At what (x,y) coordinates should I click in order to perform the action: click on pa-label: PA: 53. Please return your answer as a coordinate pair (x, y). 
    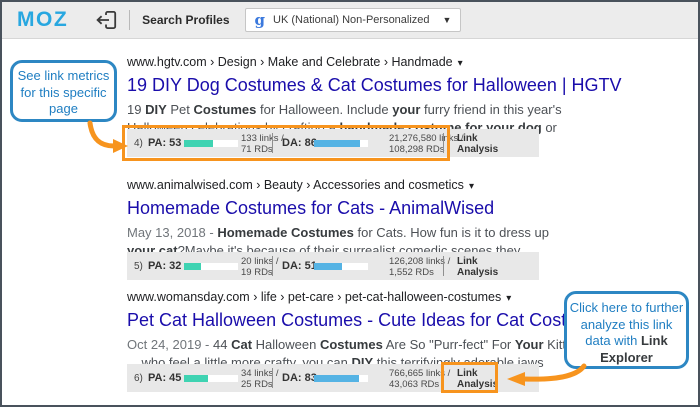
    Looking at the image, I should click on (165, 143).